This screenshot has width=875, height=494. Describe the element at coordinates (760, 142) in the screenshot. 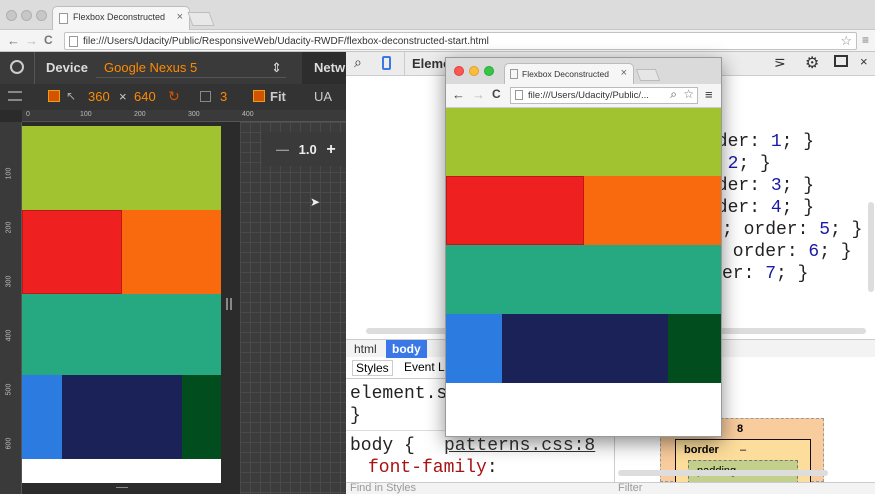

I see `css-source-line-1: rder: 1; }` at that location.